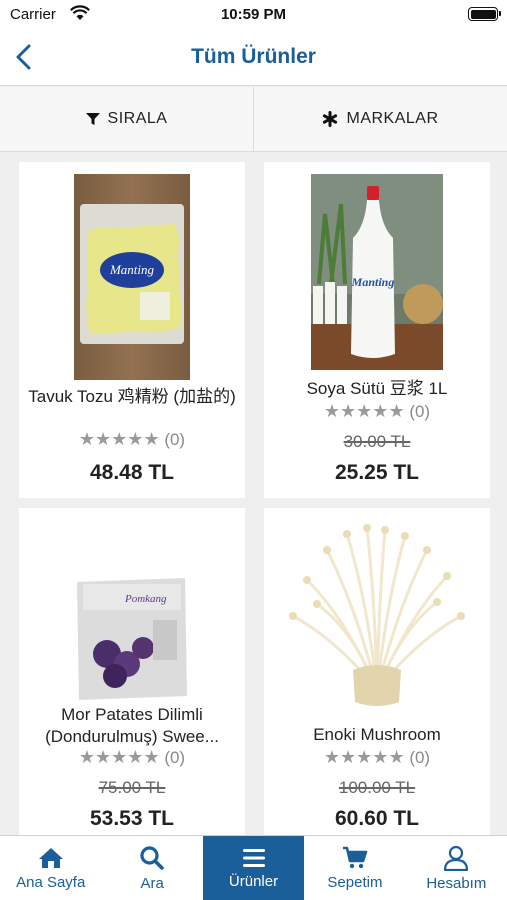 The width and height of the screenshot is (507, 900). Describe the element at coordinates (152, 857) in the screenshot. I see `search-icon` at that location.